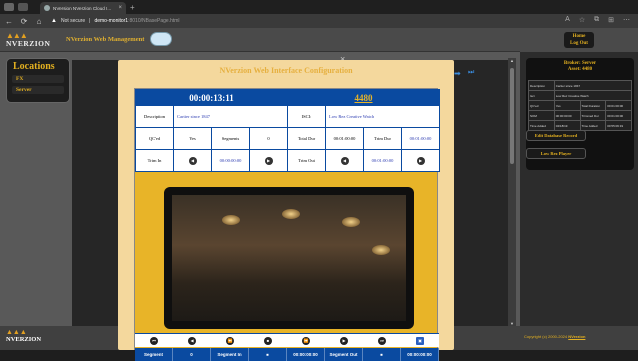  Describe the element at coordinates (9, 7) in the screenshot. I see `window-menu-icon` at that location.